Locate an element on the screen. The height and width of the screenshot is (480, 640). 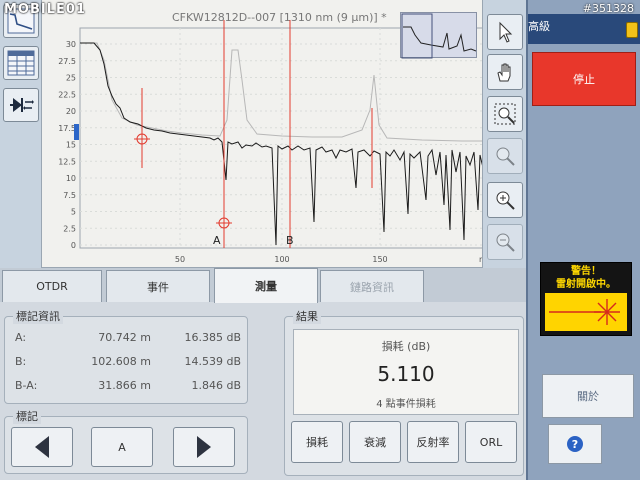
hand-pan-icon is located at coordinates (504, 72).